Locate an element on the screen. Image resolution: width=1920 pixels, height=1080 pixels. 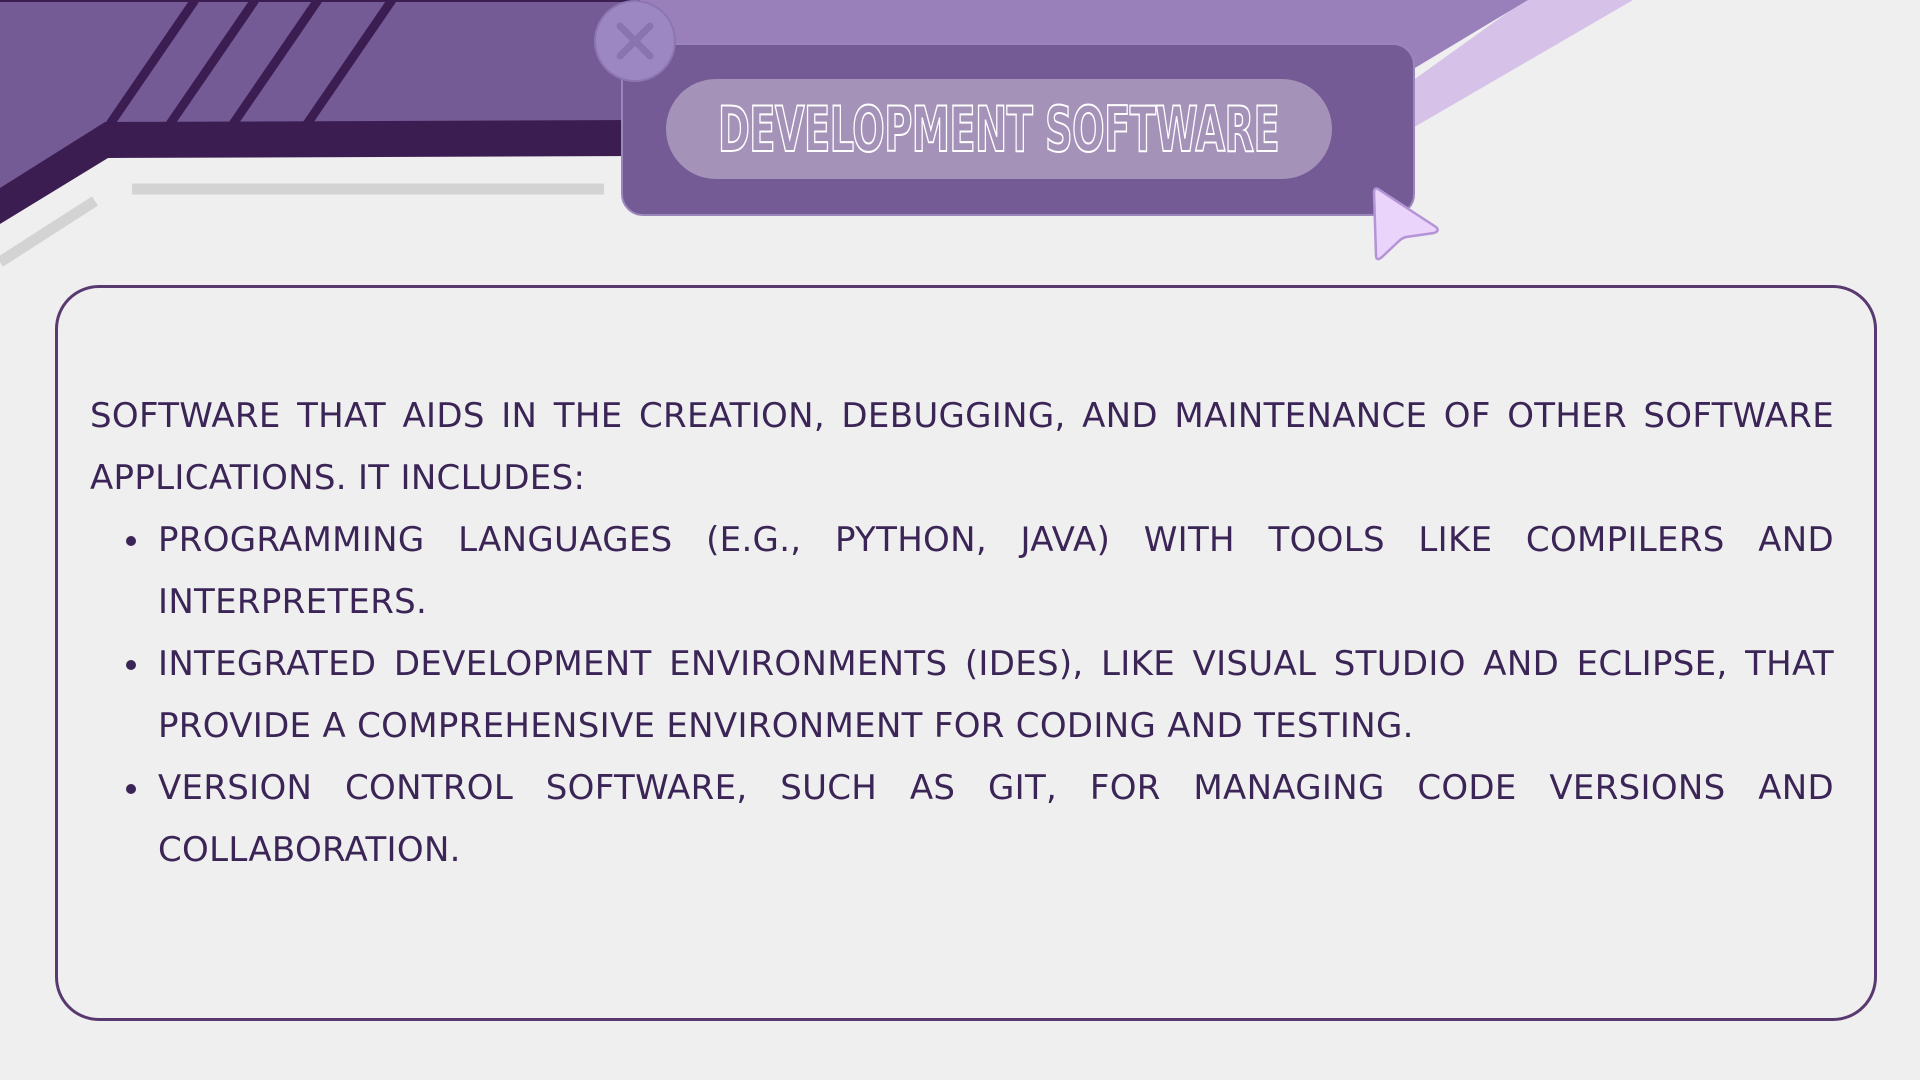
title-panel: DEVELOPMENT SOFTWARE is located at coordinates (1018, 129).